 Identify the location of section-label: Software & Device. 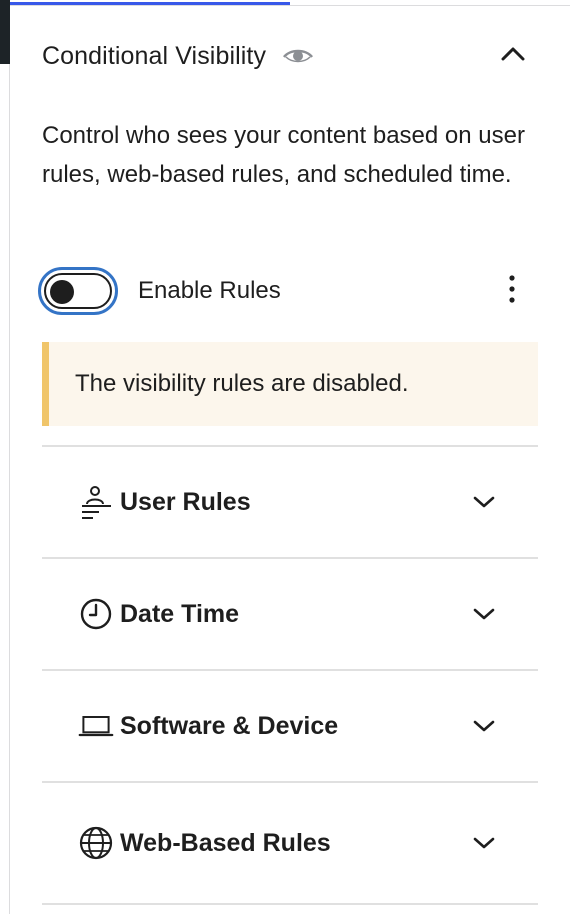
(229, 725).